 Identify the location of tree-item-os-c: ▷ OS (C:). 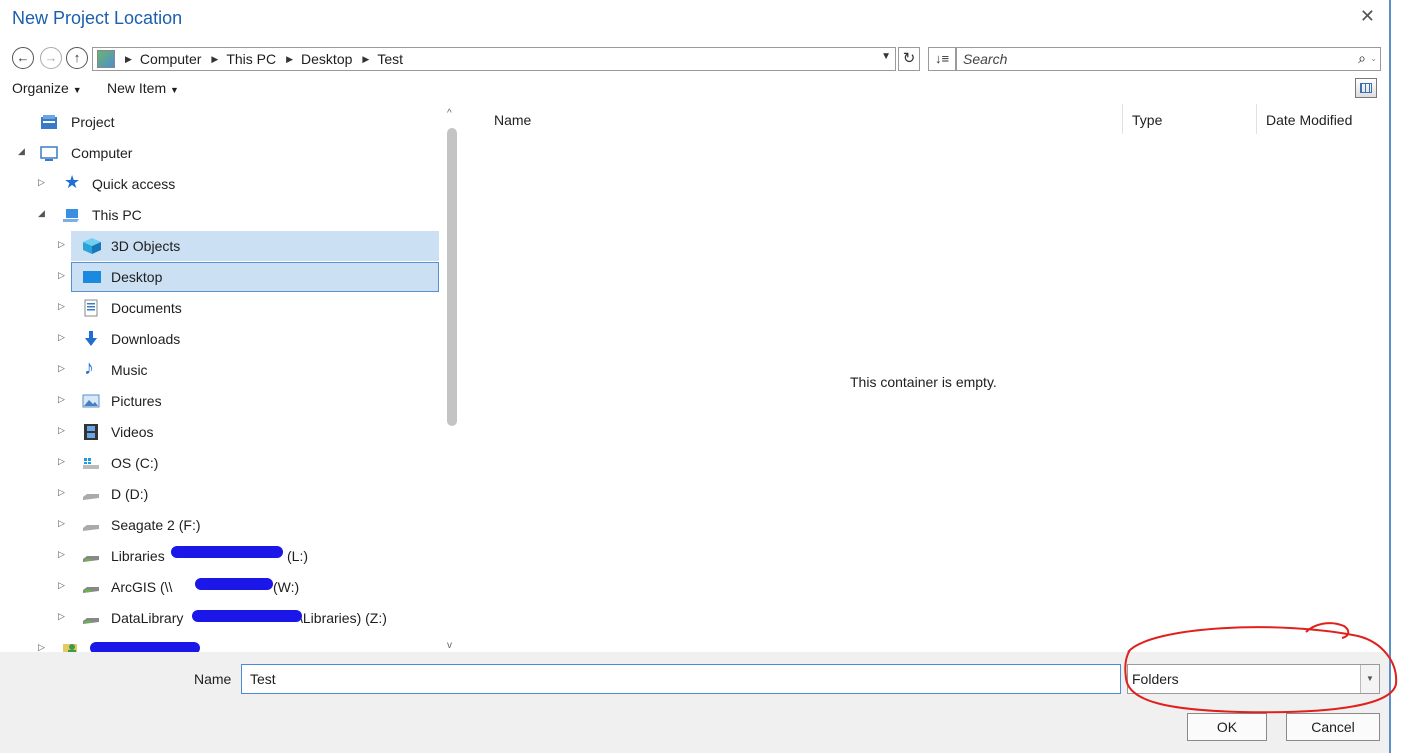
(220, 463).